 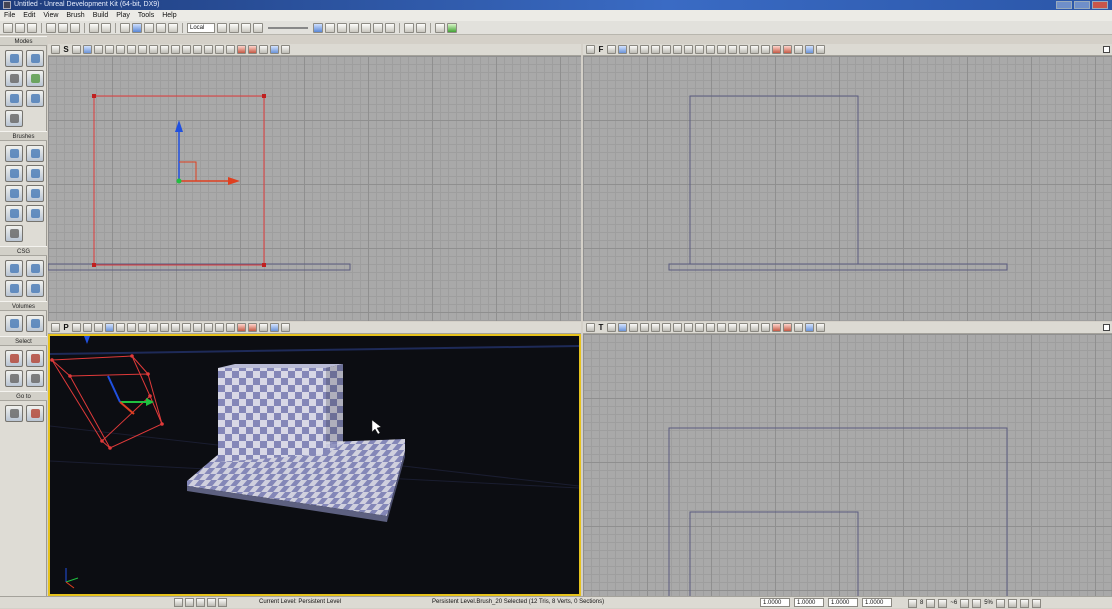 I want to click on x-axis-arrow, so click(x=127, y=408).